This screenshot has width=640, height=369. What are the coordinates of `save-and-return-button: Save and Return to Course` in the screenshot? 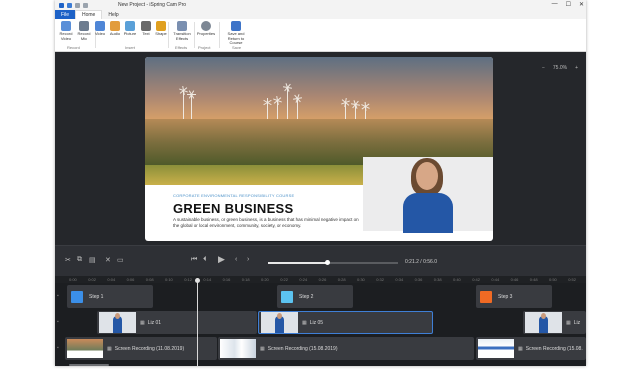 It's located at (236, 33).